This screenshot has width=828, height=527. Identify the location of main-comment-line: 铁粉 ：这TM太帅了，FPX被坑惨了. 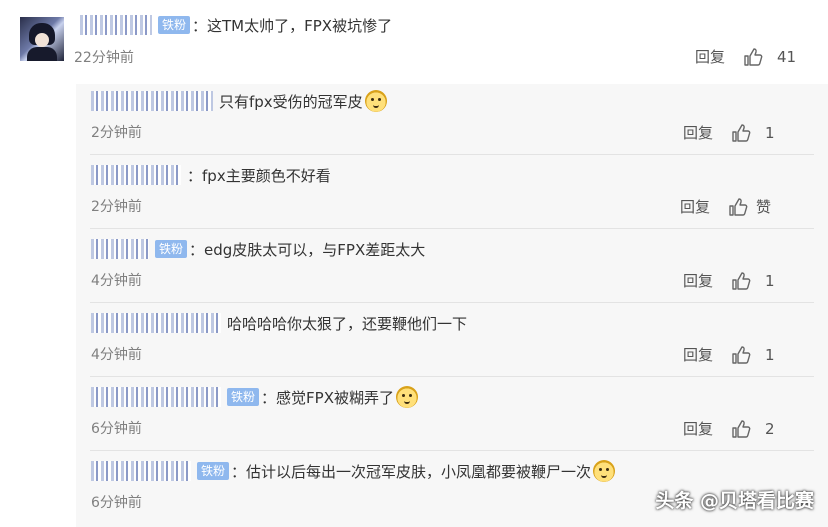
(236, 25).